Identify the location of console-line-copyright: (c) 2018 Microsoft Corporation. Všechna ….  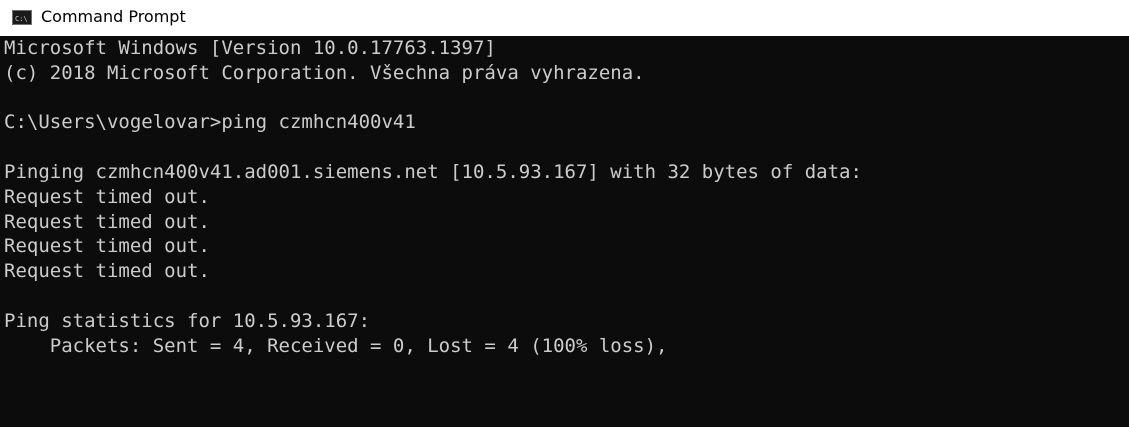
(324, 72).